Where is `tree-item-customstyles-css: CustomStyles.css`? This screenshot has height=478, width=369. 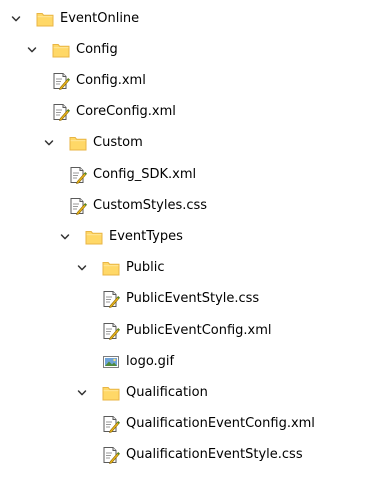 tree-item-customstyles-css: CustomStyles.css is located at coordinates (138, 206).